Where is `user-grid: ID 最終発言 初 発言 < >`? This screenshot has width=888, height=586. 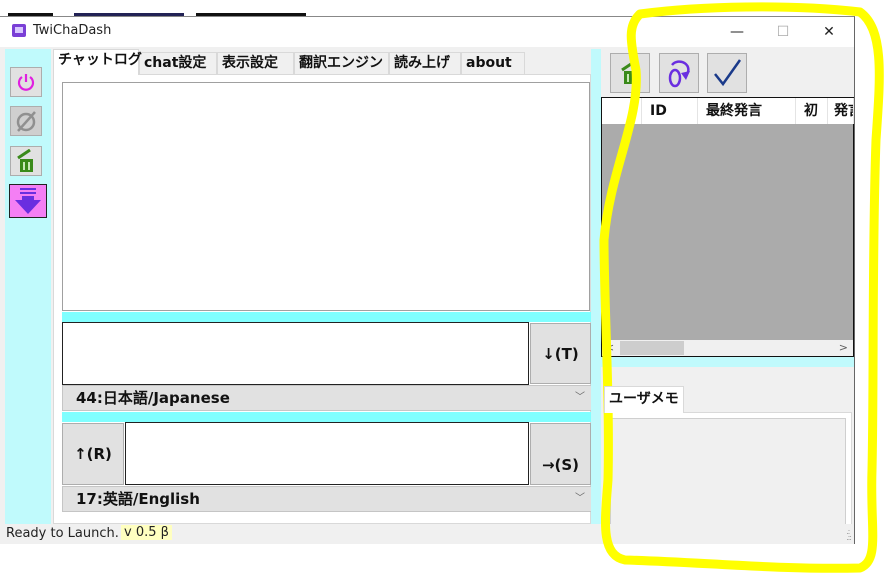
user-grid: ID 最終発言 初 発言 < > is located at coordinates (727, 227).